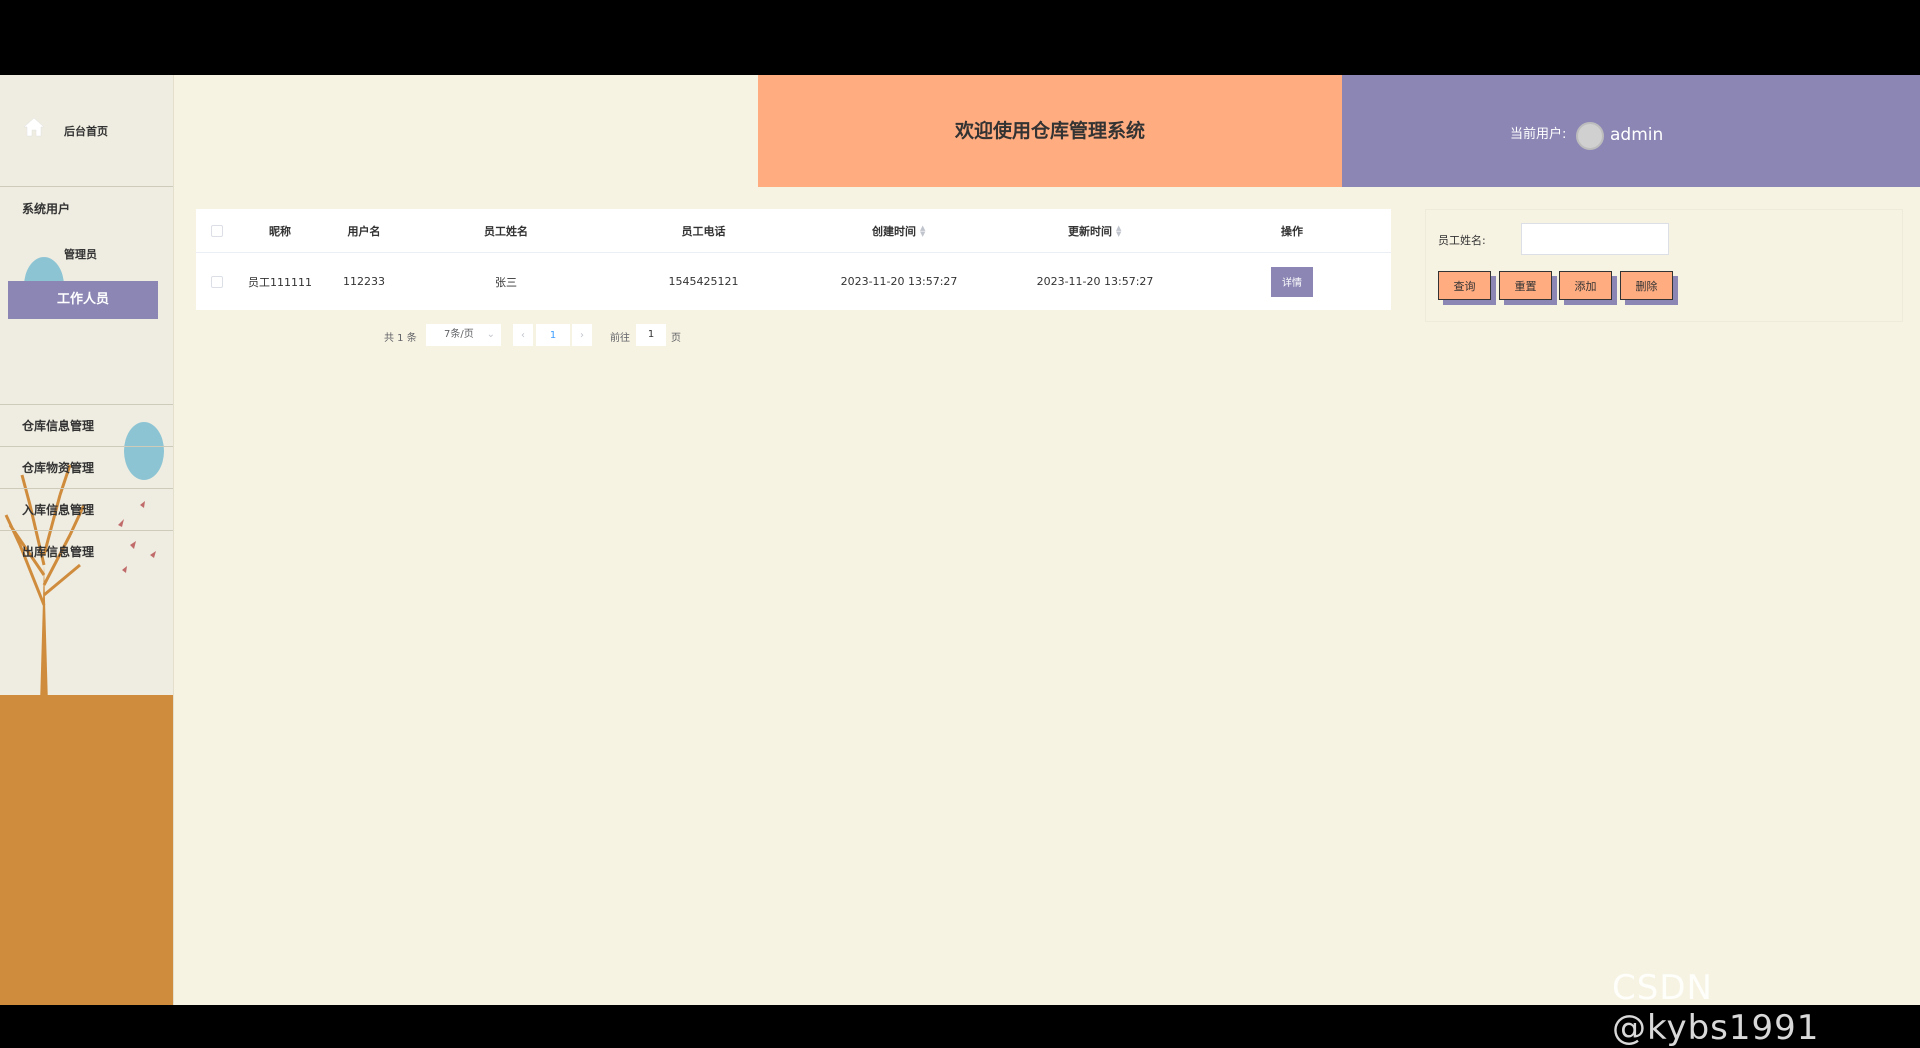 The width and height of the screenshot is (1920, 1048). Describe the element at coordinates (80, 254) in the screenshot. I see `sidebar-item-admin: 管理员` at that location.